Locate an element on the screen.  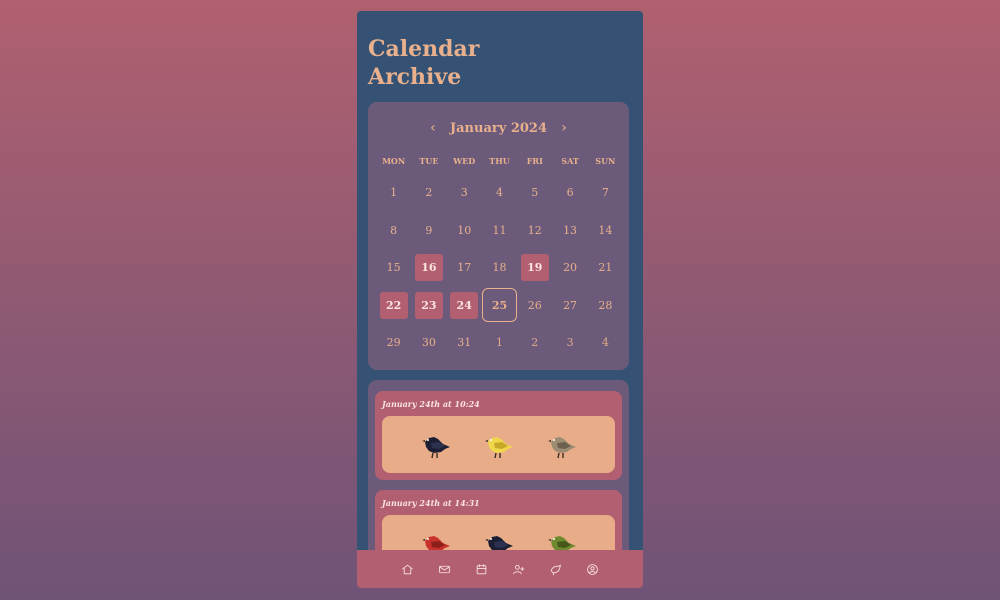
calendar-day: 11 is located at coordinates (499, 231).